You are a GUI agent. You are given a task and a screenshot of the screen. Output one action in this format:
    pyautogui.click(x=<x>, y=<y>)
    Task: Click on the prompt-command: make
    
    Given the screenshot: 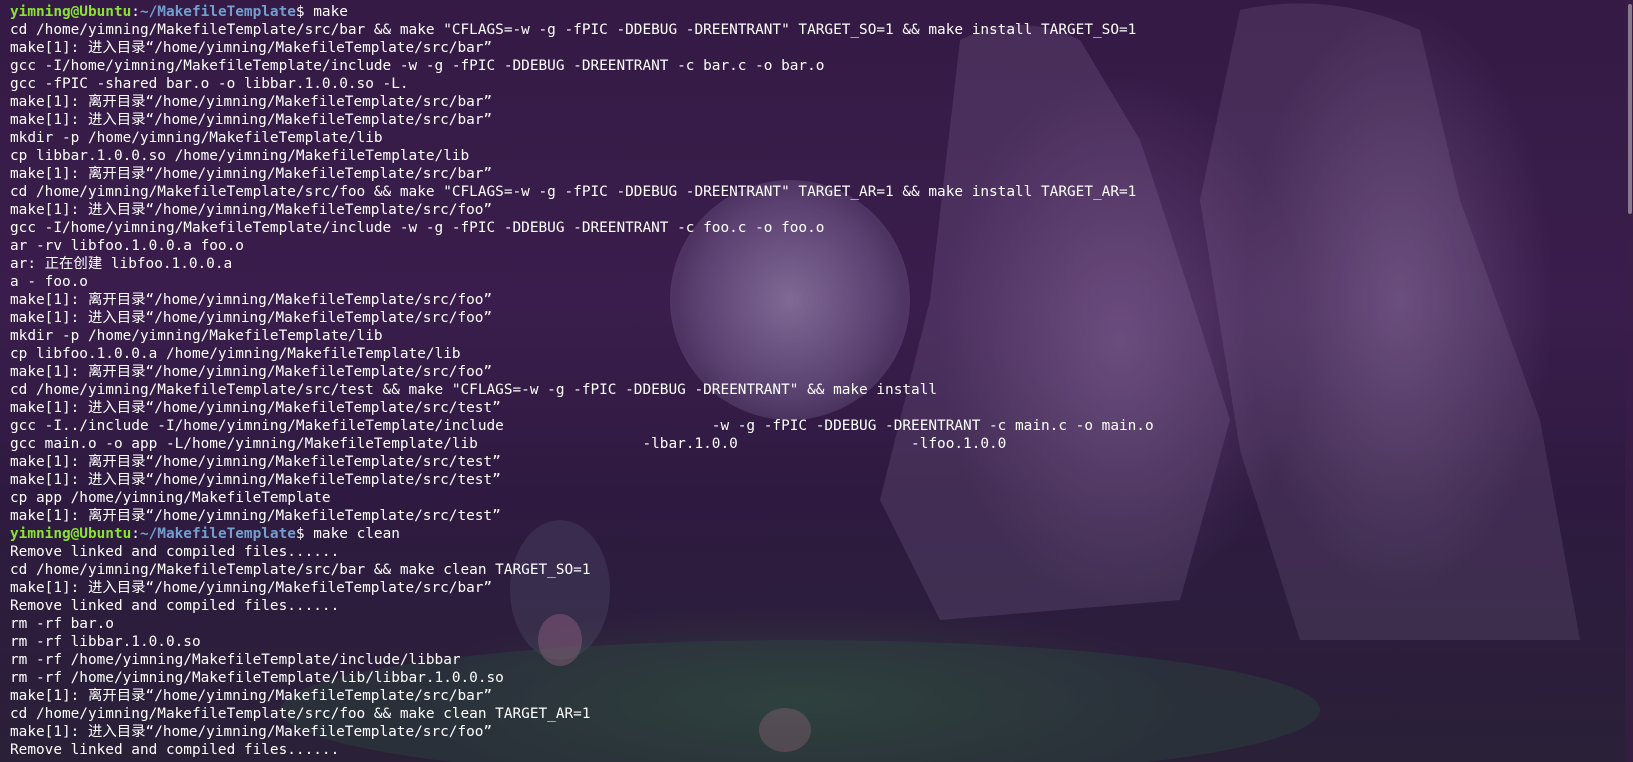 What is the action you would take?
    pyautogui.click(x=326, y=12)
    